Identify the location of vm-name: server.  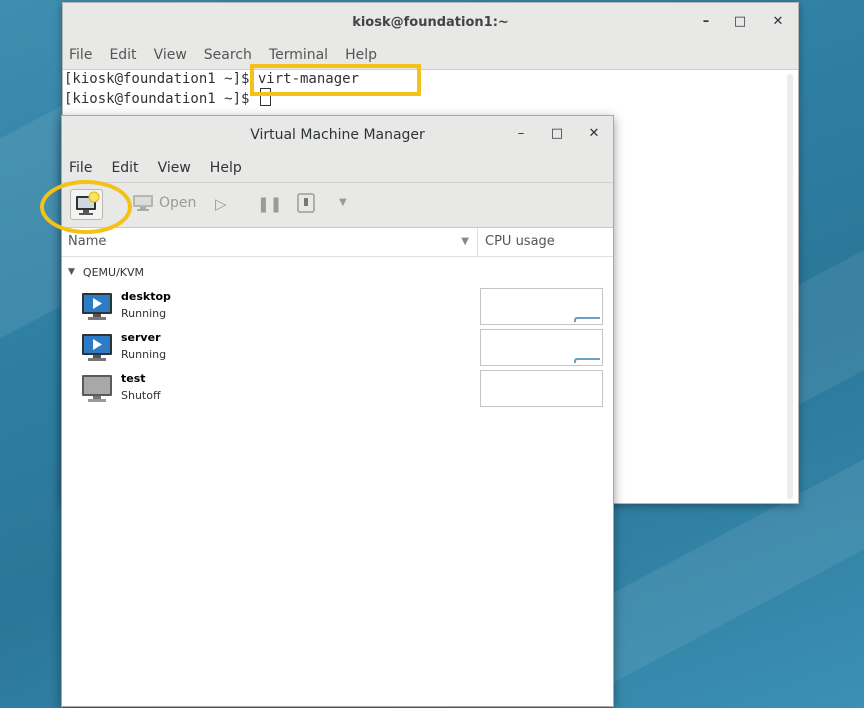
(141, 337).